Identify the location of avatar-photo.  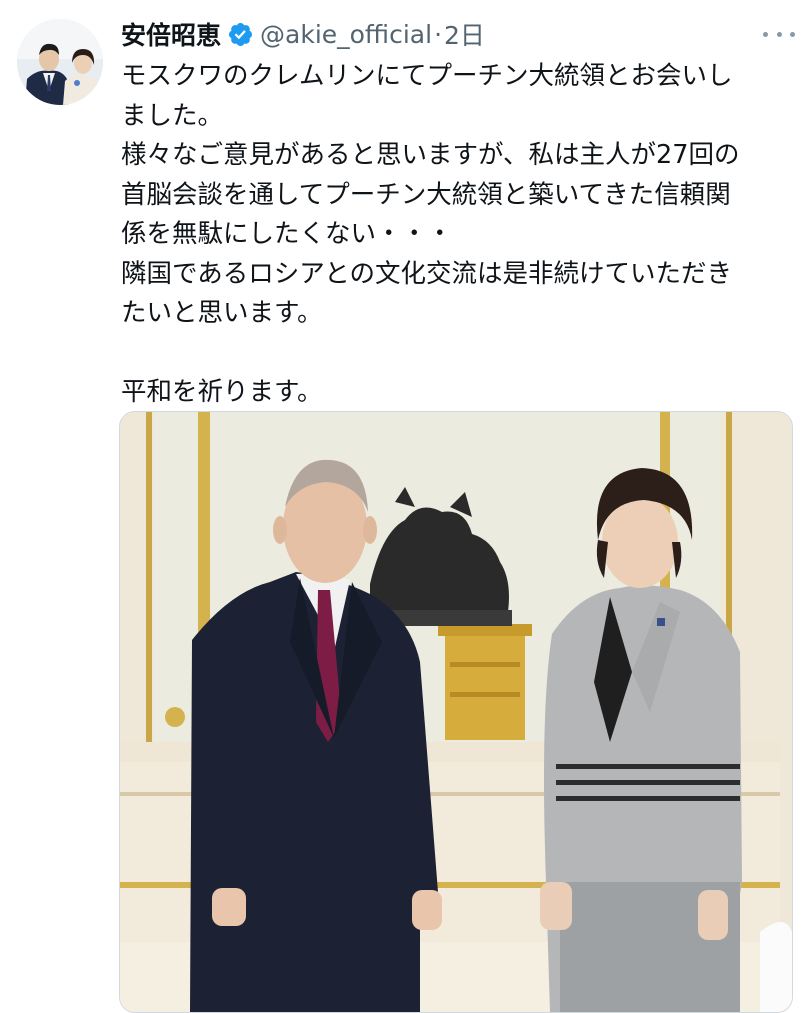
(60, 62).